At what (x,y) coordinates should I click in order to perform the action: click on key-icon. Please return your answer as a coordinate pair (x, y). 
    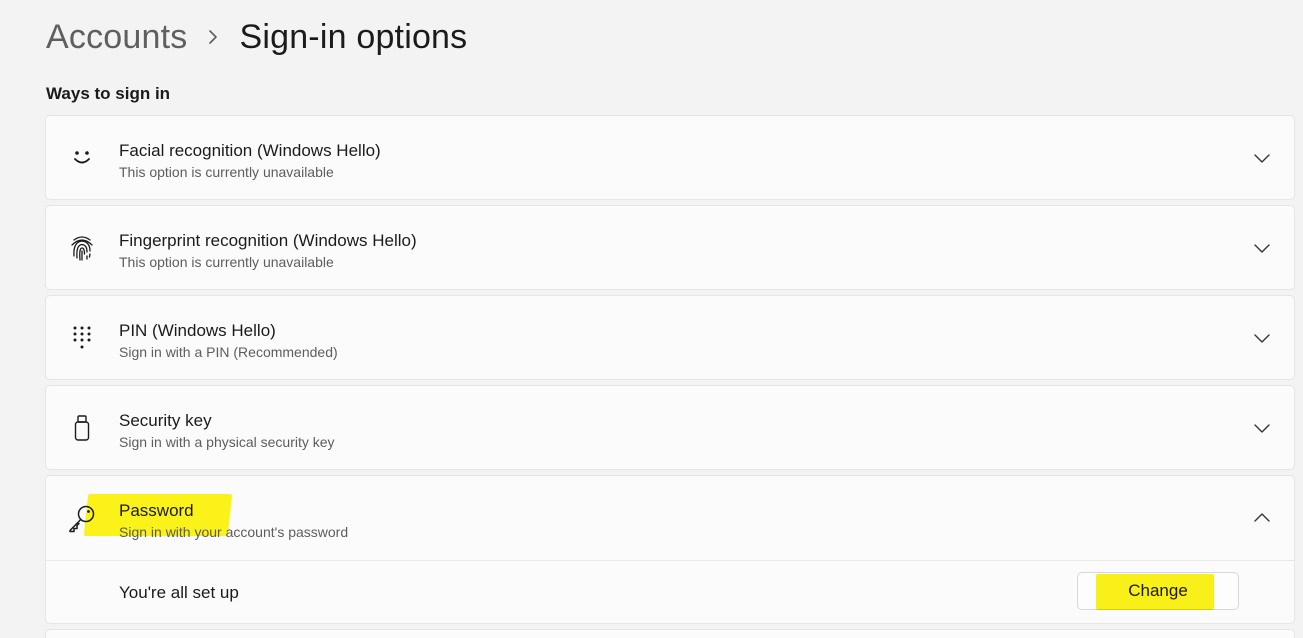
    Looking at the image, I should click on (82, 518).